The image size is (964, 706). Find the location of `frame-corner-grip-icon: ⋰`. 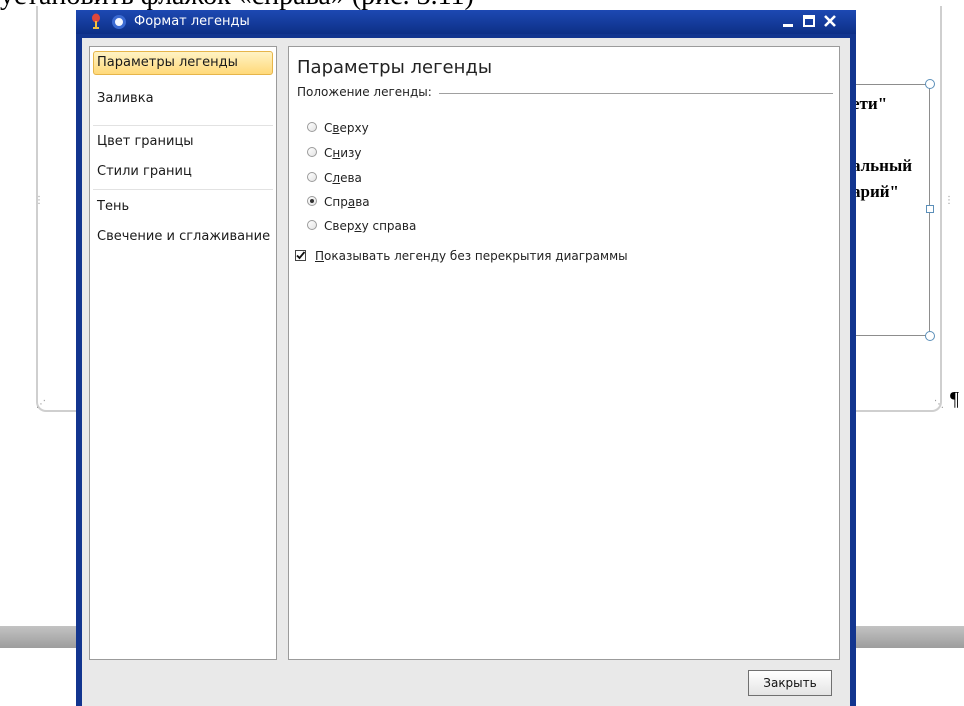

frame-corner-grip-icon: ⋰ is located at coordinates (41, 405).